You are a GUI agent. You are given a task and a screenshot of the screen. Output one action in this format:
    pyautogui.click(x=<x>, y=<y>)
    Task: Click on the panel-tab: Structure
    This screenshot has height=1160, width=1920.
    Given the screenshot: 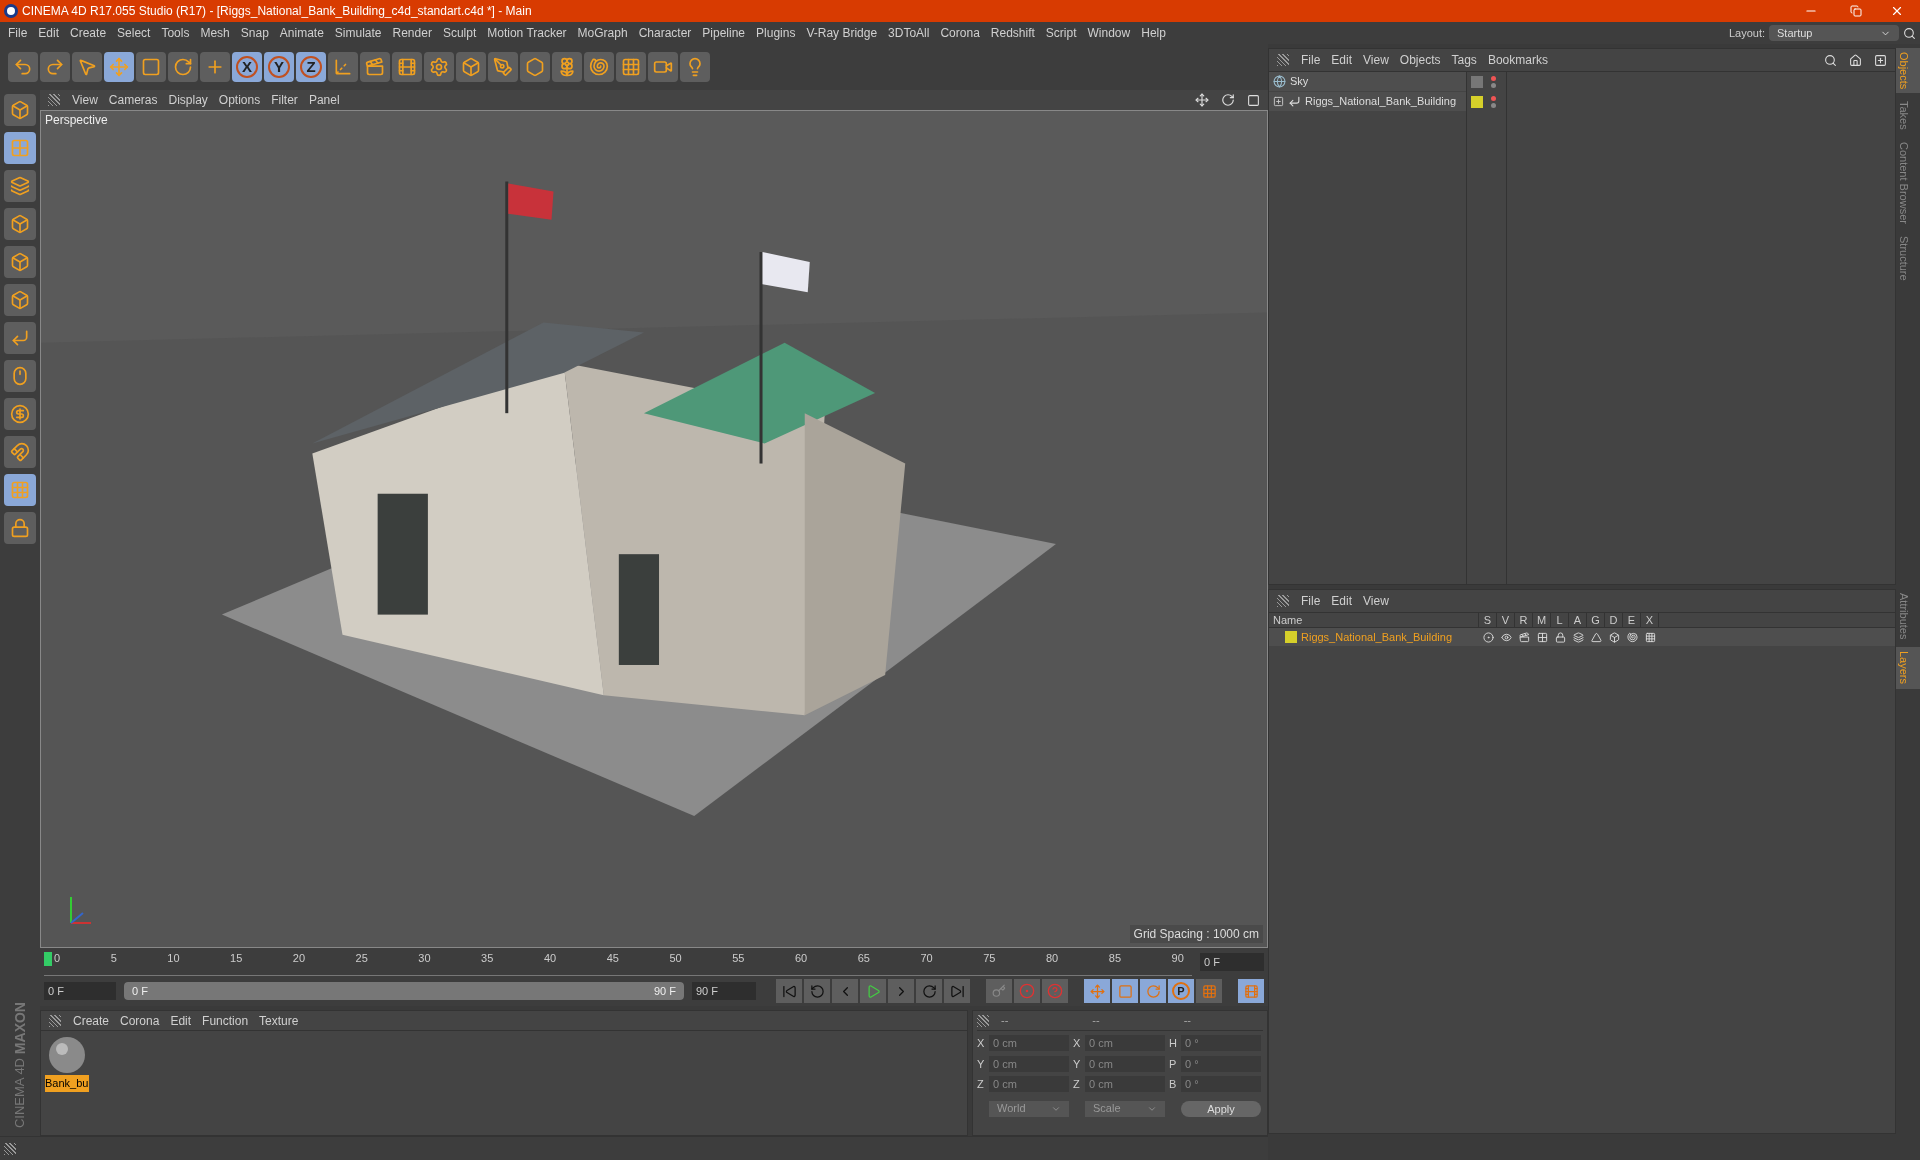 What is the action you would take?
    pyautogui.click(x=1908, y=258)
    